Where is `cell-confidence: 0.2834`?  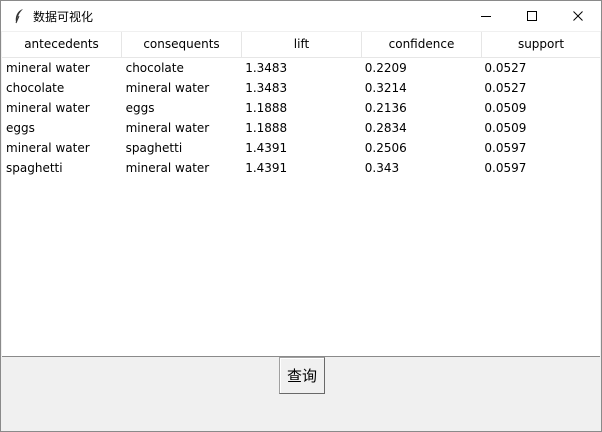
cell-confidence: 0.2834 is located at coordinates (385, 128).